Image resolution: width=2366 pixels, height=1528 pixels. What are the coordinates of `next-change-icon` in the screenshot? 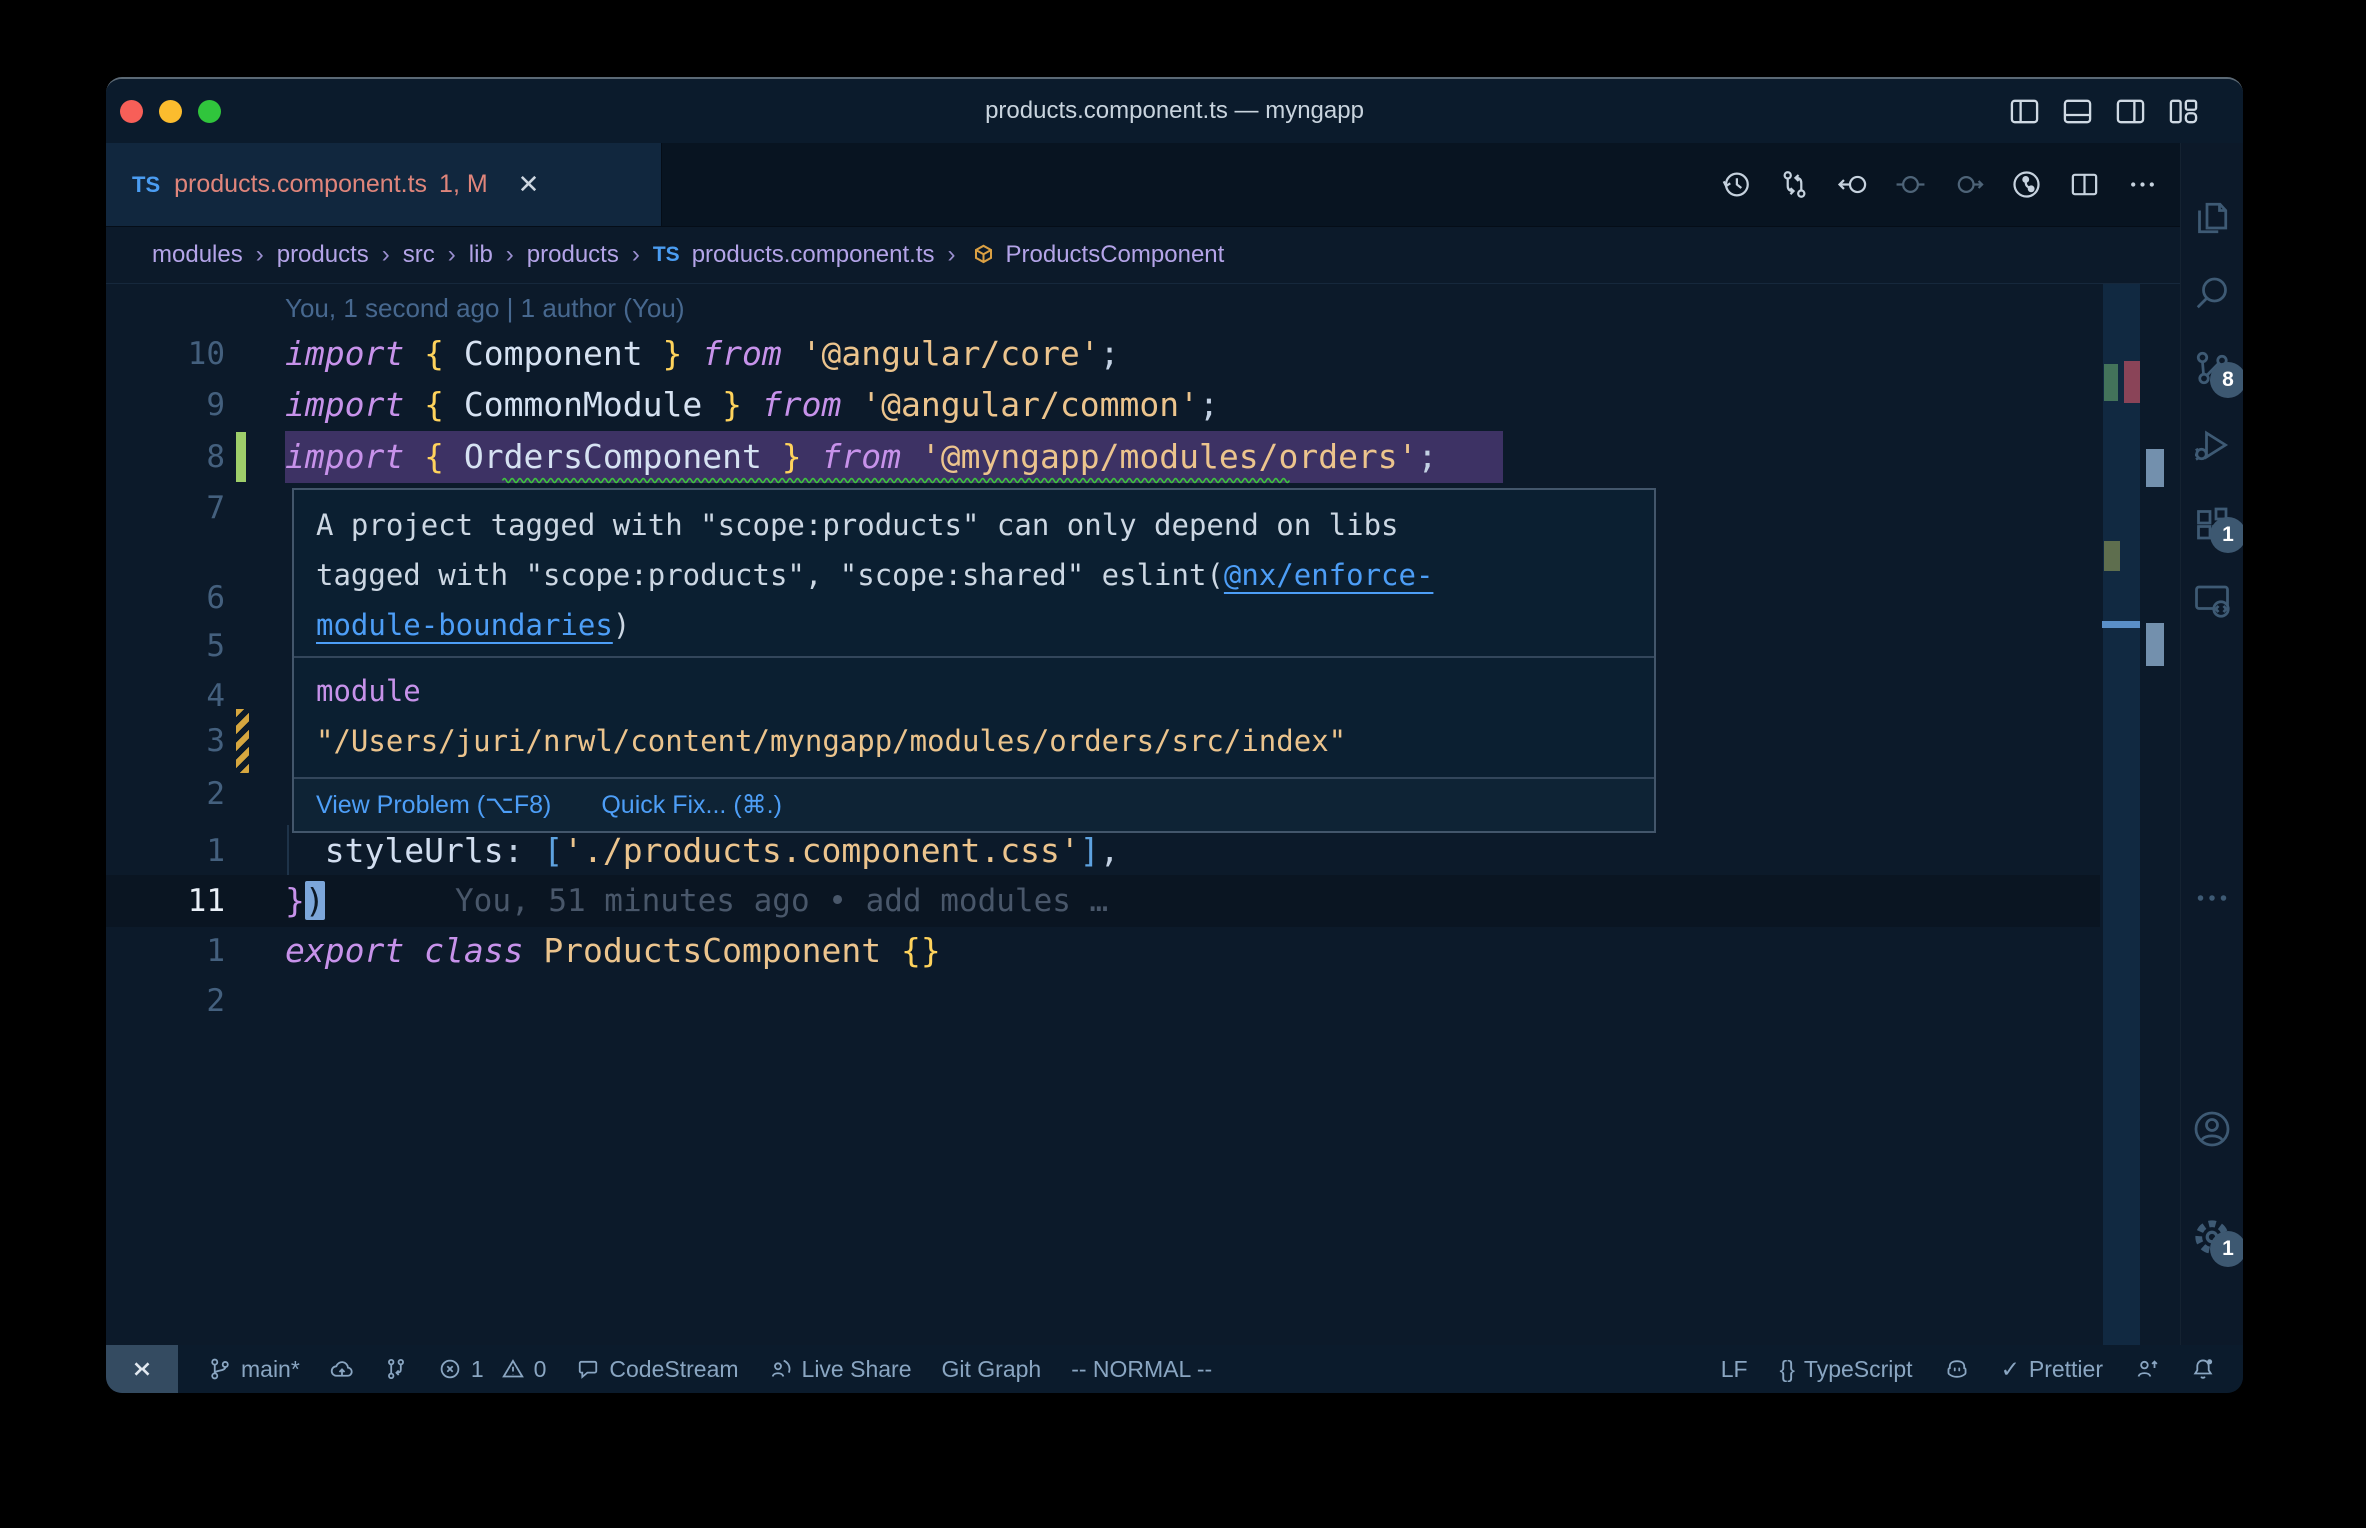 It's located at (1968, 184).